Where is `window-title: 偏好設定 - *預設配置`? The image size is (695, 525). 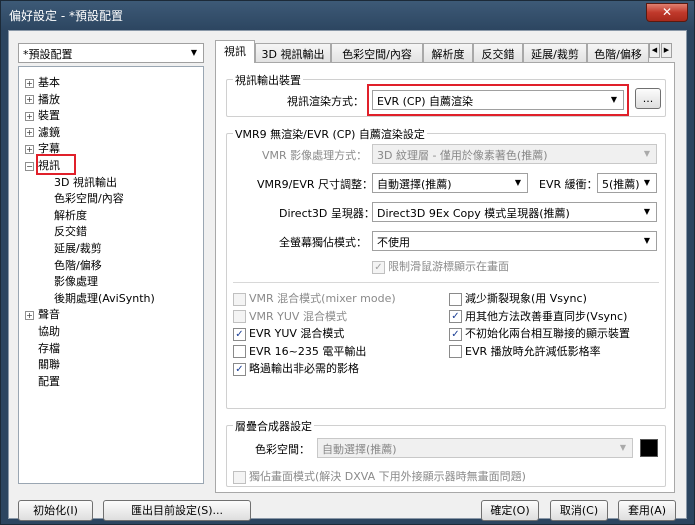
window-title: 偏好設定 - *預設配置 is located at coordinates (66, 16).